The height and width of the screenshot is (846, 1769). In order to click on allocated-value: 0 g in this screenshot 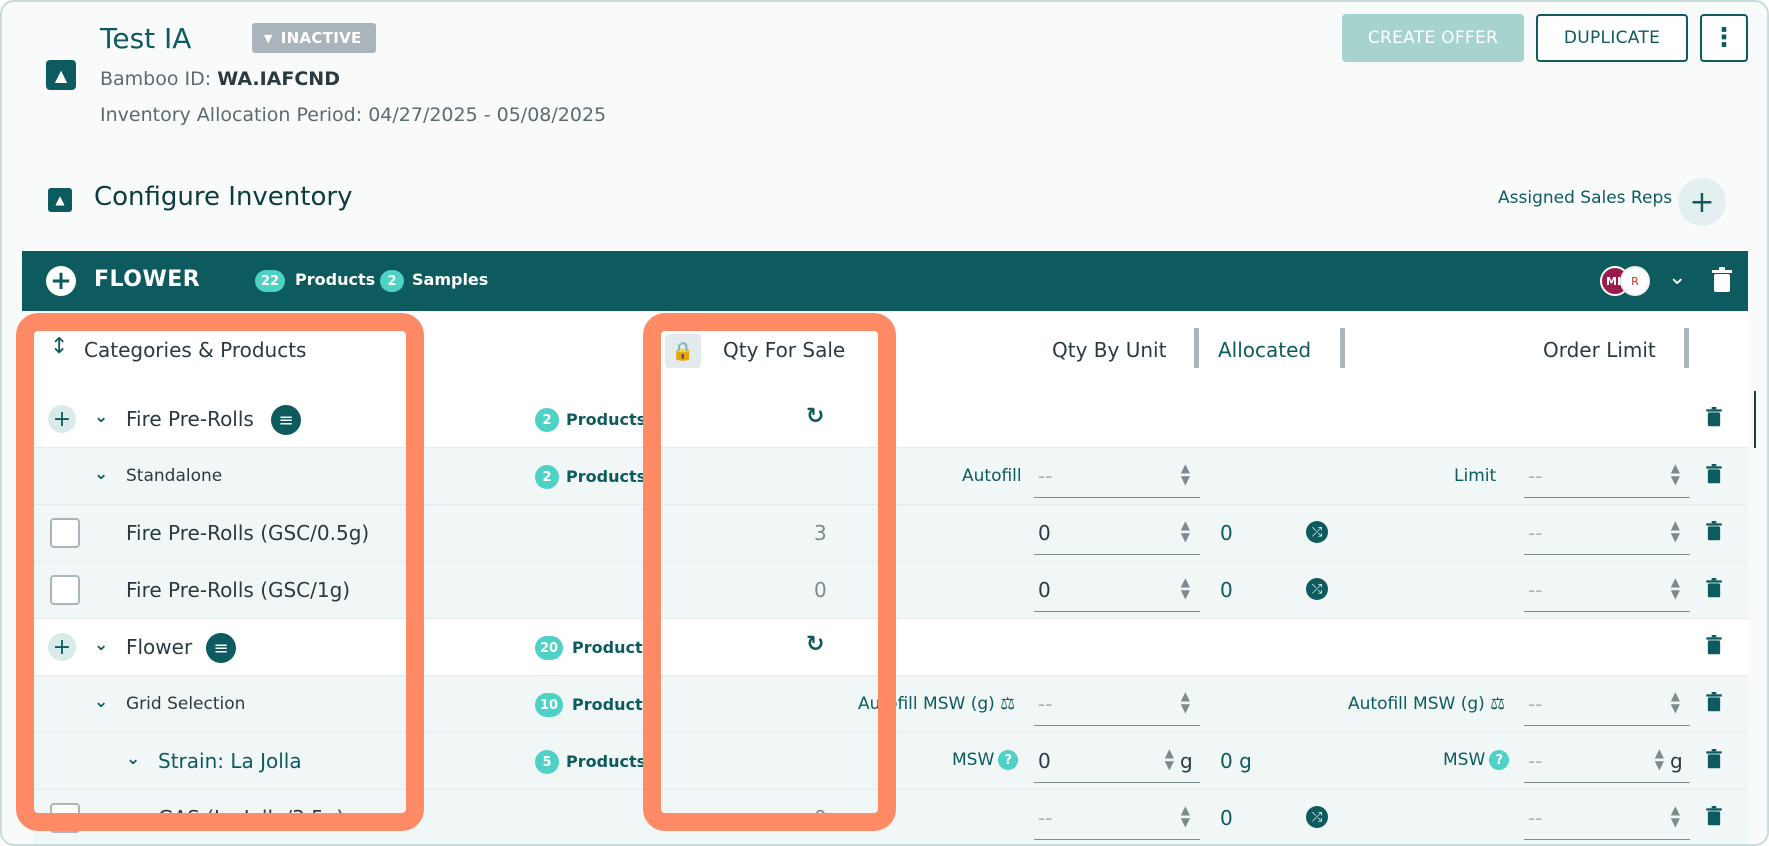, I will do `click(1236, 761)`.